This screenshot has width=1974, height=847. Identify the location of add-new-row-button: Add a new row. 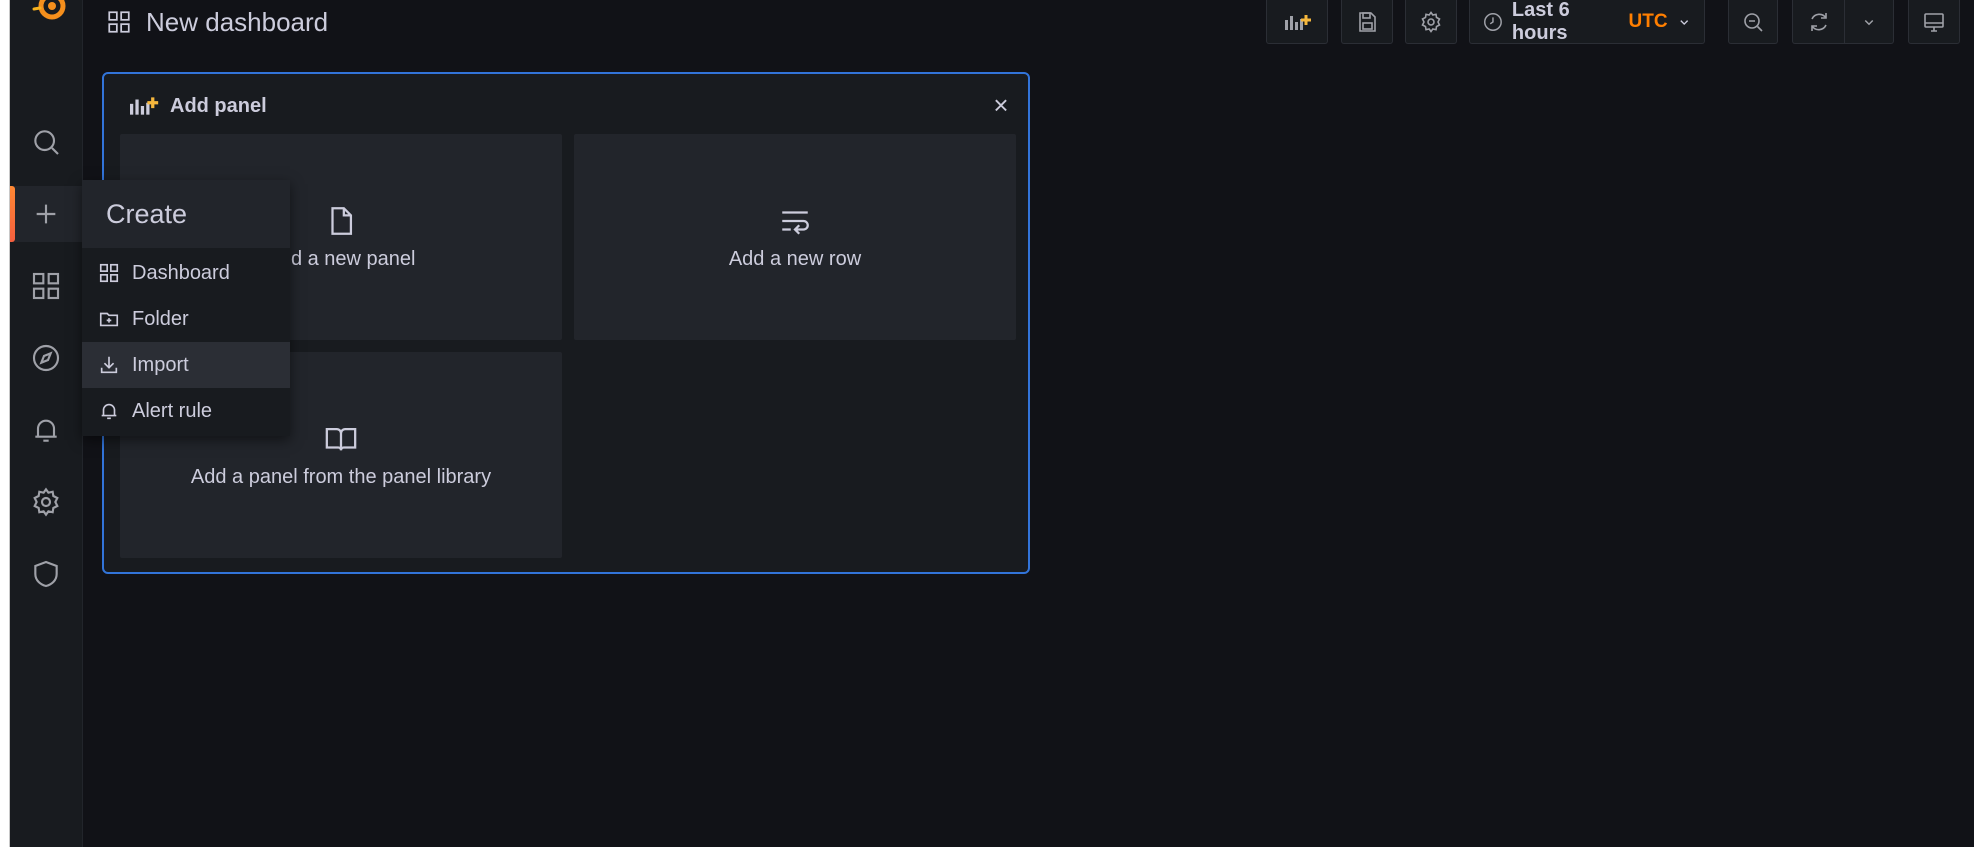
(795, 237).